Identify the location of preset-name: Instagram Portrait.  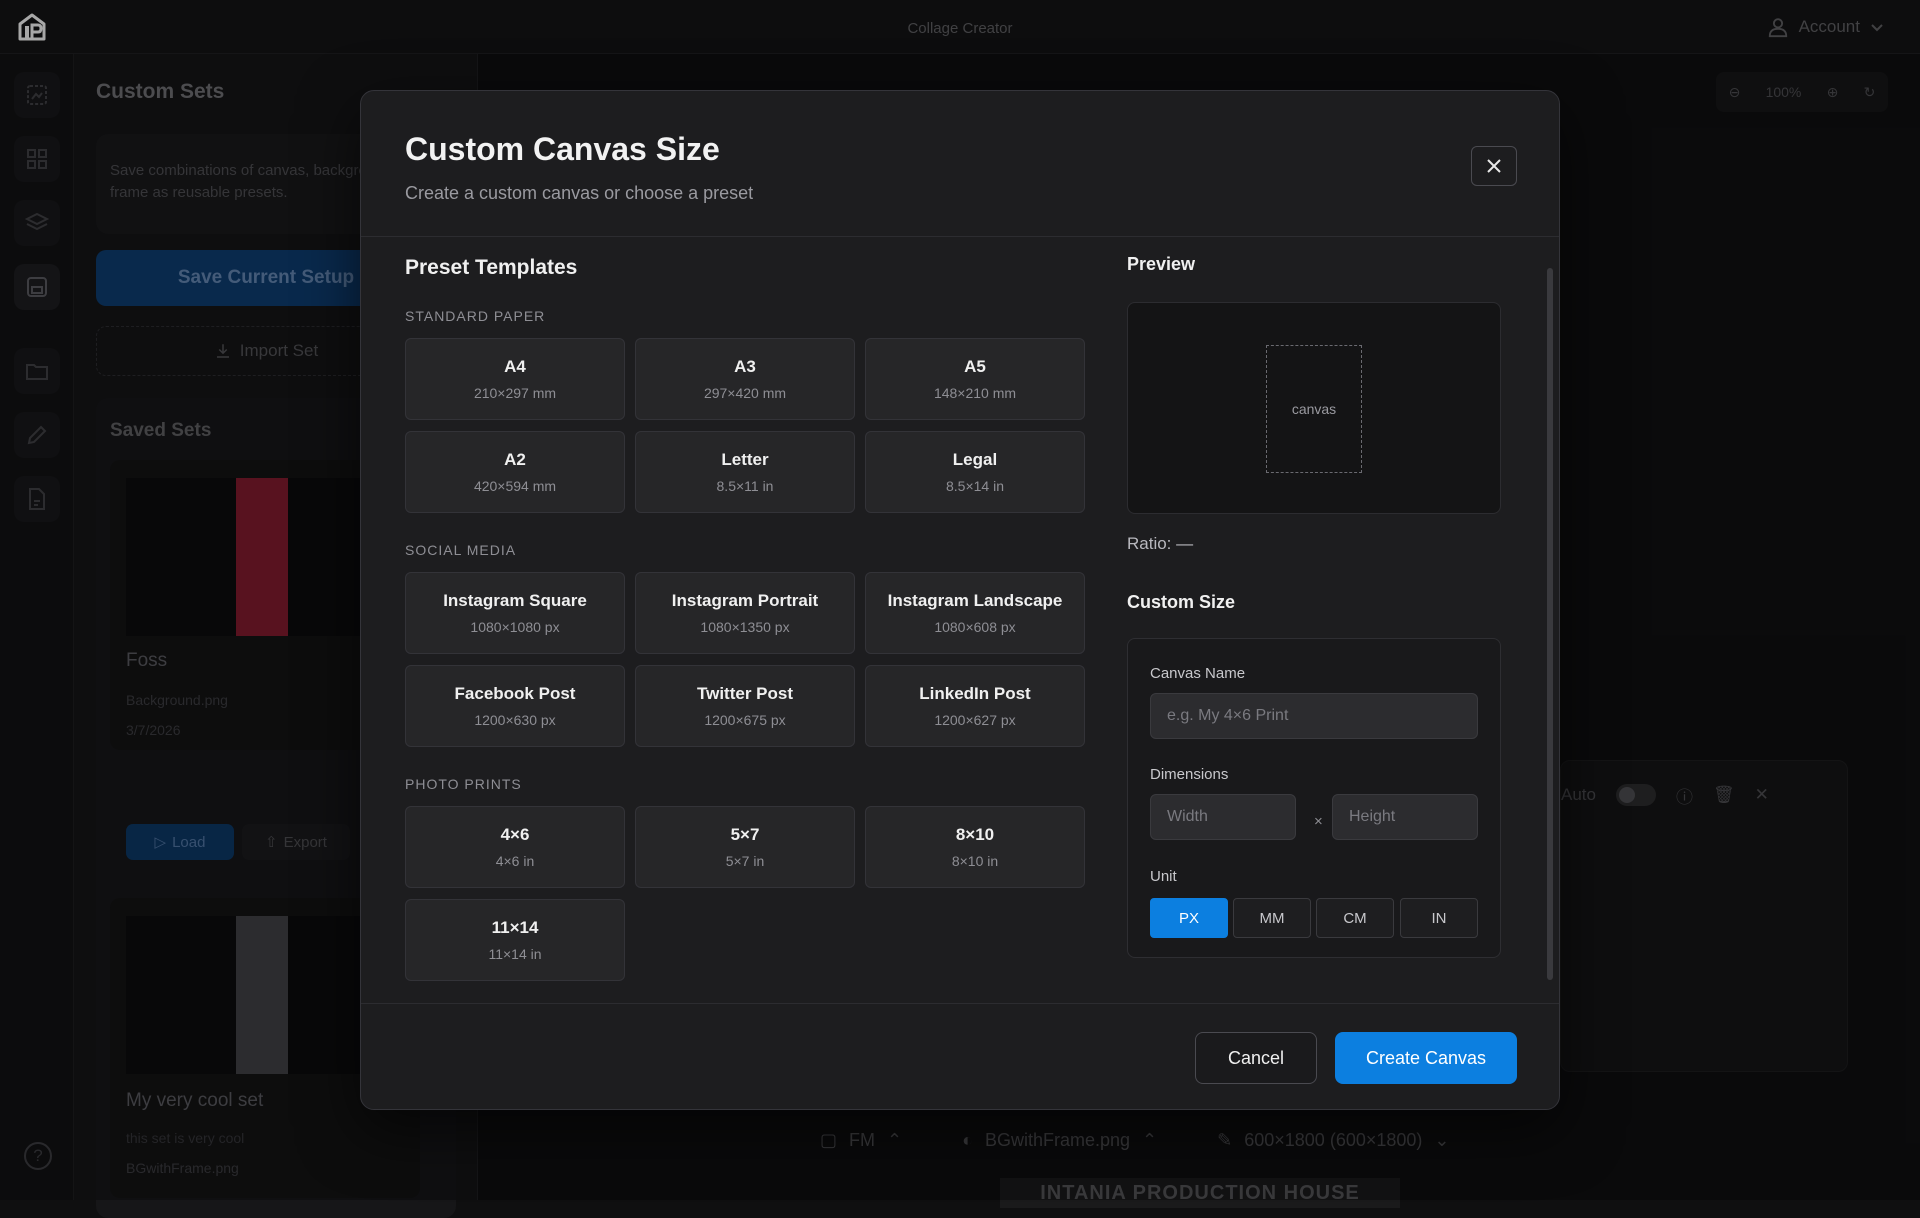
(745, 600).